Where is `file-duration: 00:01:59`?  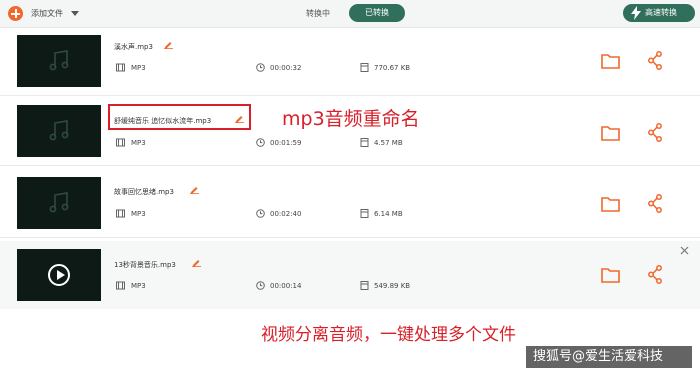 file-duration: 00:01:59 is located at coordinates (286, 143).